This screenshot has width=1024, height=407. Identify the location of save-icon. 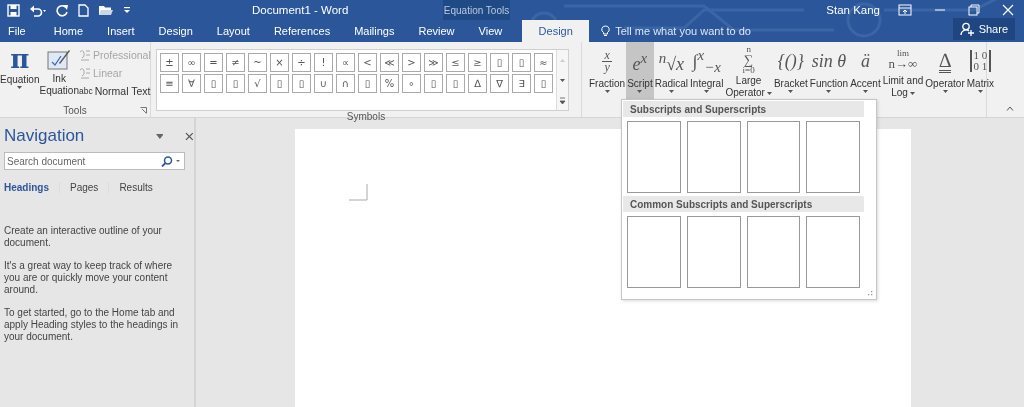
(13, 10).